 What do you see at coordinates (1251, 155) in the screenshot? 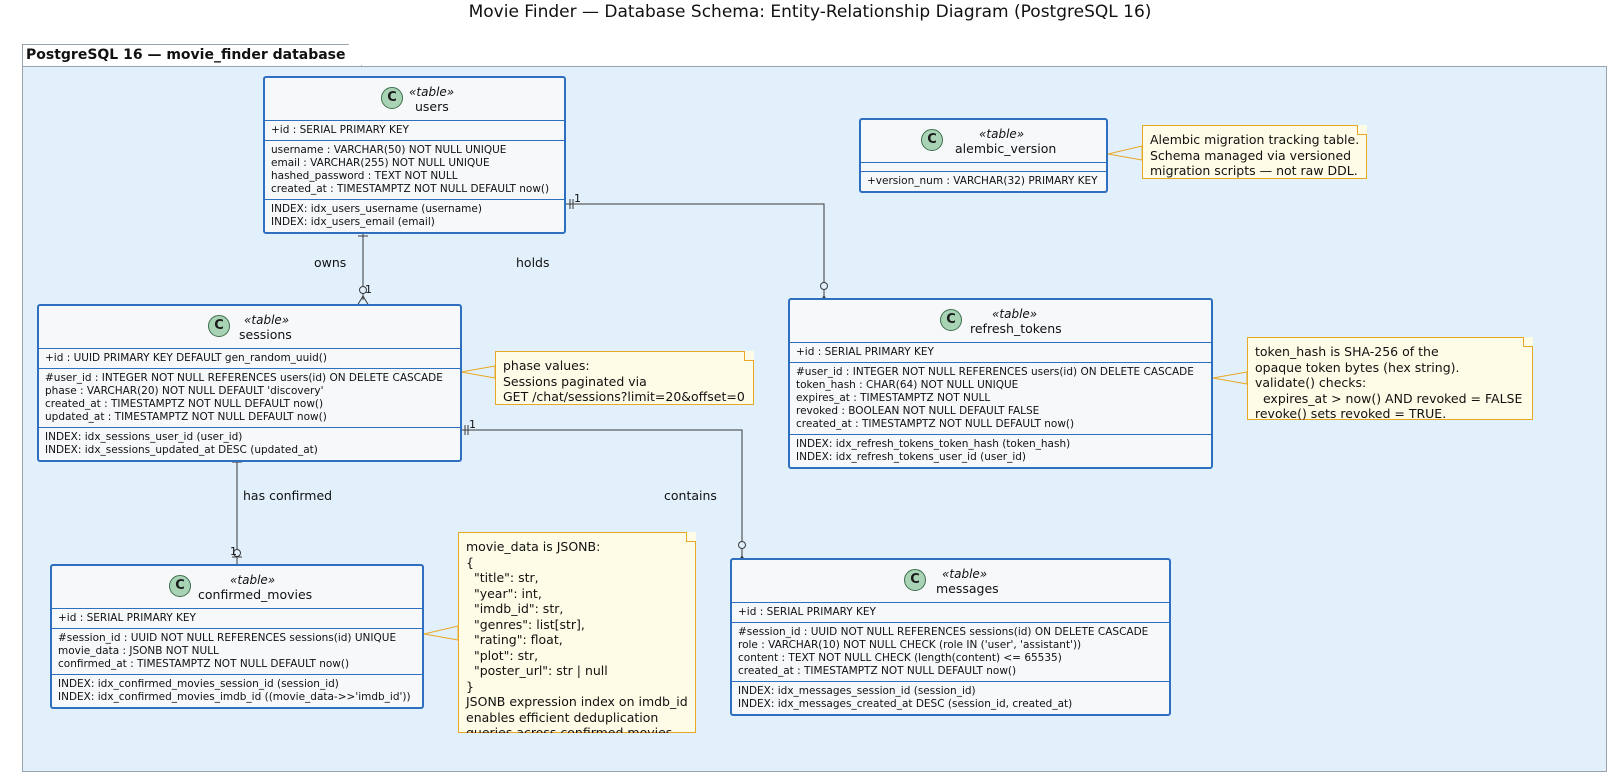
I see `note-line: Schema managed via versioned` at bounding box center [1251, 155].